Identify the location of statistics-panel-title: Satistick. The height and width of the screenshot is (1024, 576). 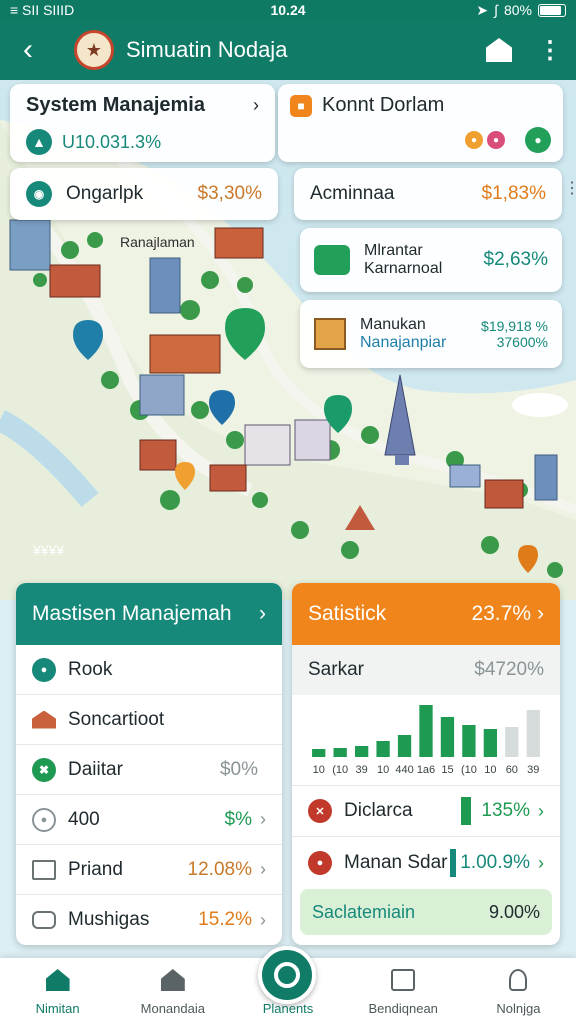
(347, 613).